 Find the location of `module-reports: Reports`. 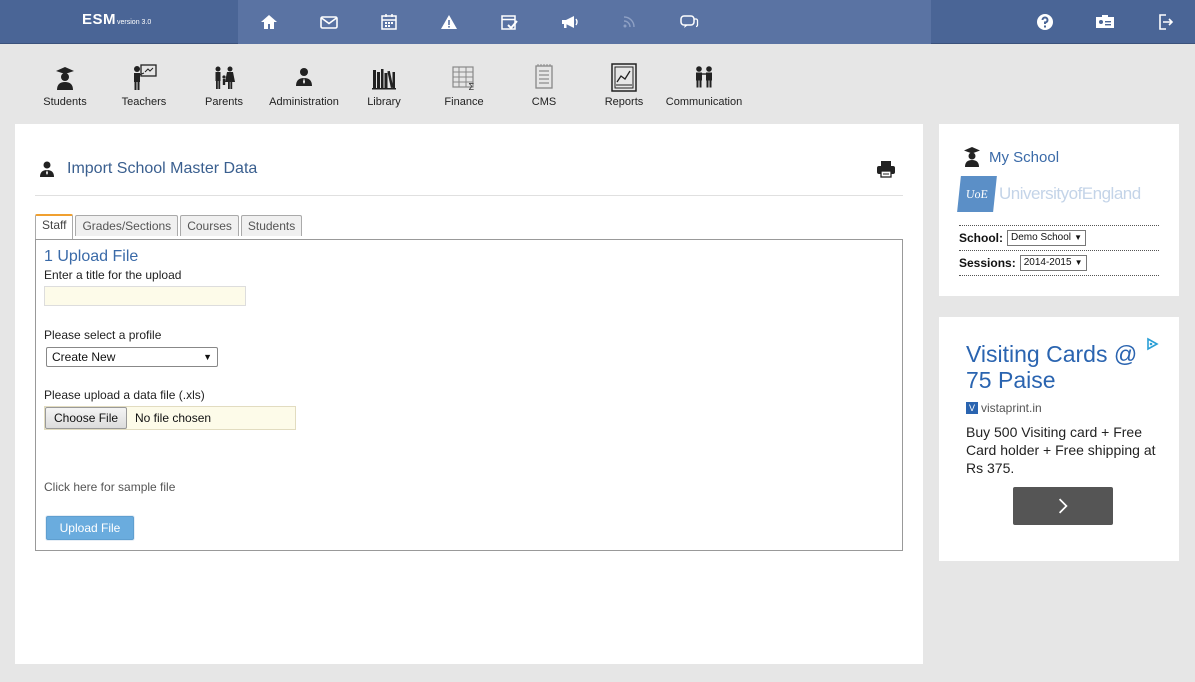

module-reports: Reports is located at coordinates (624, 85).